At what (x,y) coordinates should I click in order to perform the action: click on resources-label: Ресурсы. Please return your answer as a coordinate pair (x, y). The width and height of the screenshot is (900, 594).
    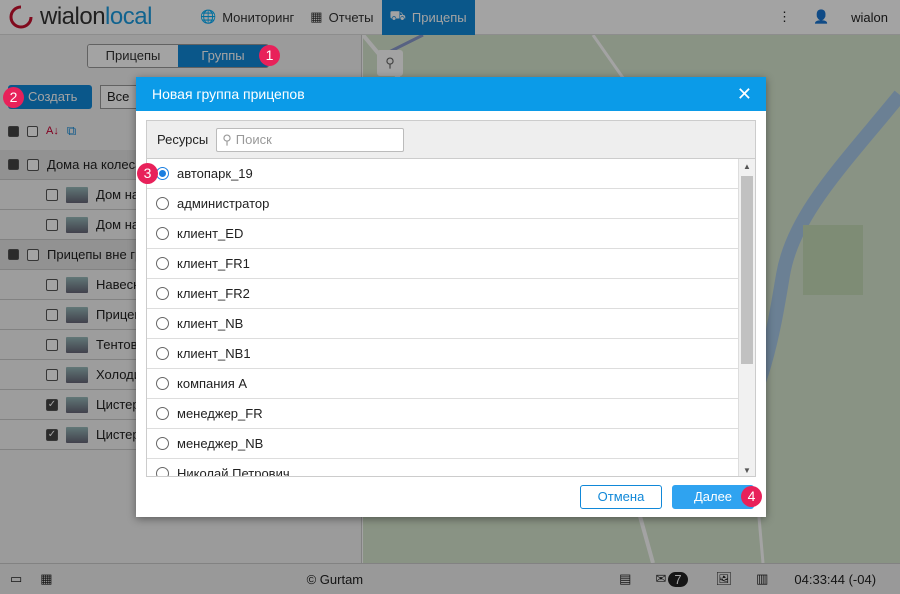
    Looking at the image, I should click on (183, 139).